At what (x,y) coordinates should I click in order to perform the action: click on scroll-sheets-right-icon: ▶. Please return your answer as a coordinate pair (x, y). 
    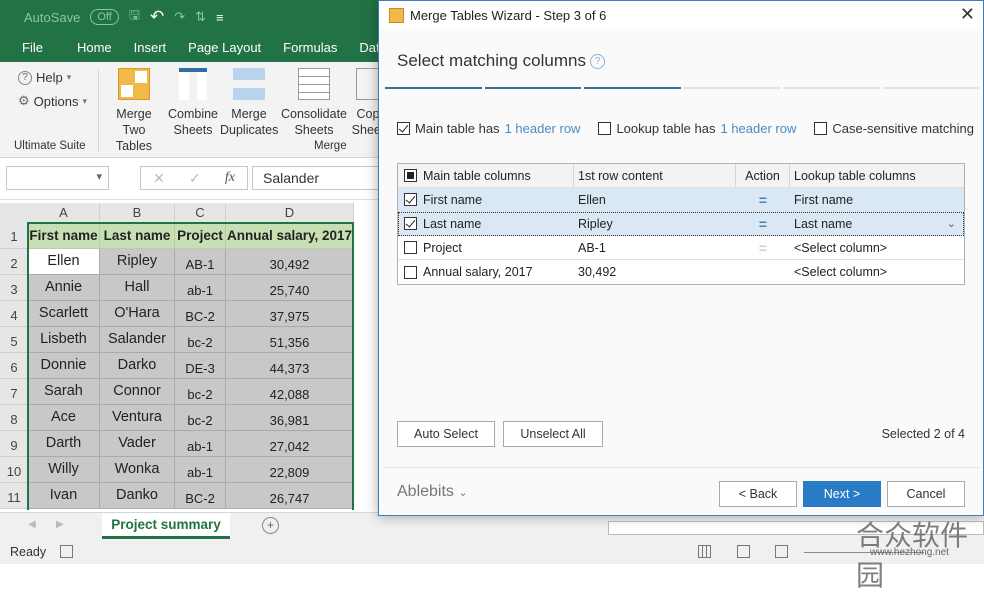
    Looking at the image, I should click on (60, 524).